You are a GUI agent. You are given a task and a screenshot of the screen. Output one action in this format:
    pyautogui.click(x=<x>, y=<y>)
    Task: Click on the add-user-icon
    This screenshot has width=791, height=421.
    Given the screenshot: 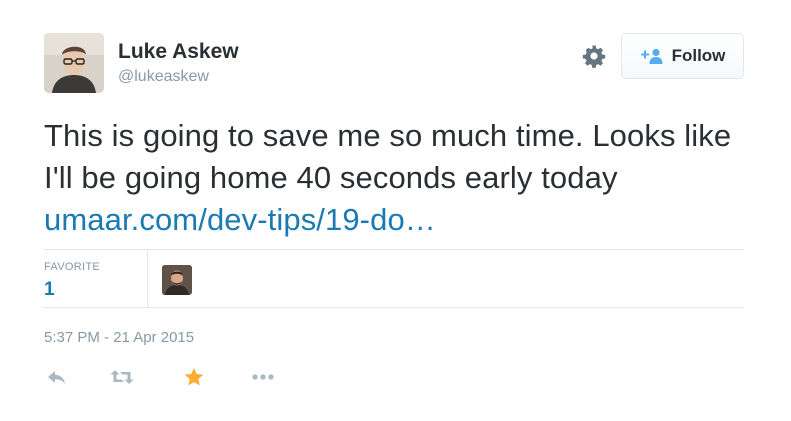 What is the action you would take?
    pyautogui.click(x=652, y=56)
    